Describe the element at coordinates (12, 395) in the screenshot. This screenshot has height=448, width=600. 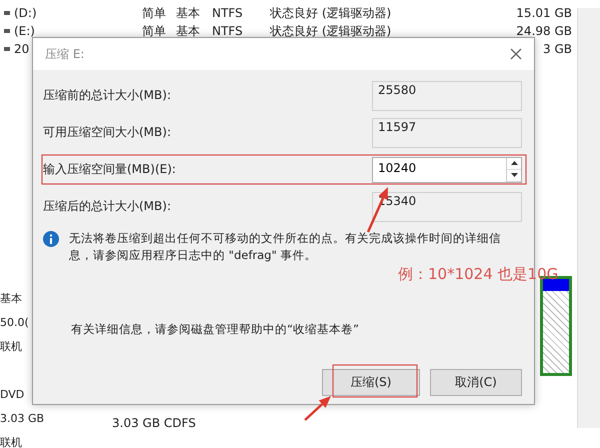
I see `disk-info: DVD` at that location.